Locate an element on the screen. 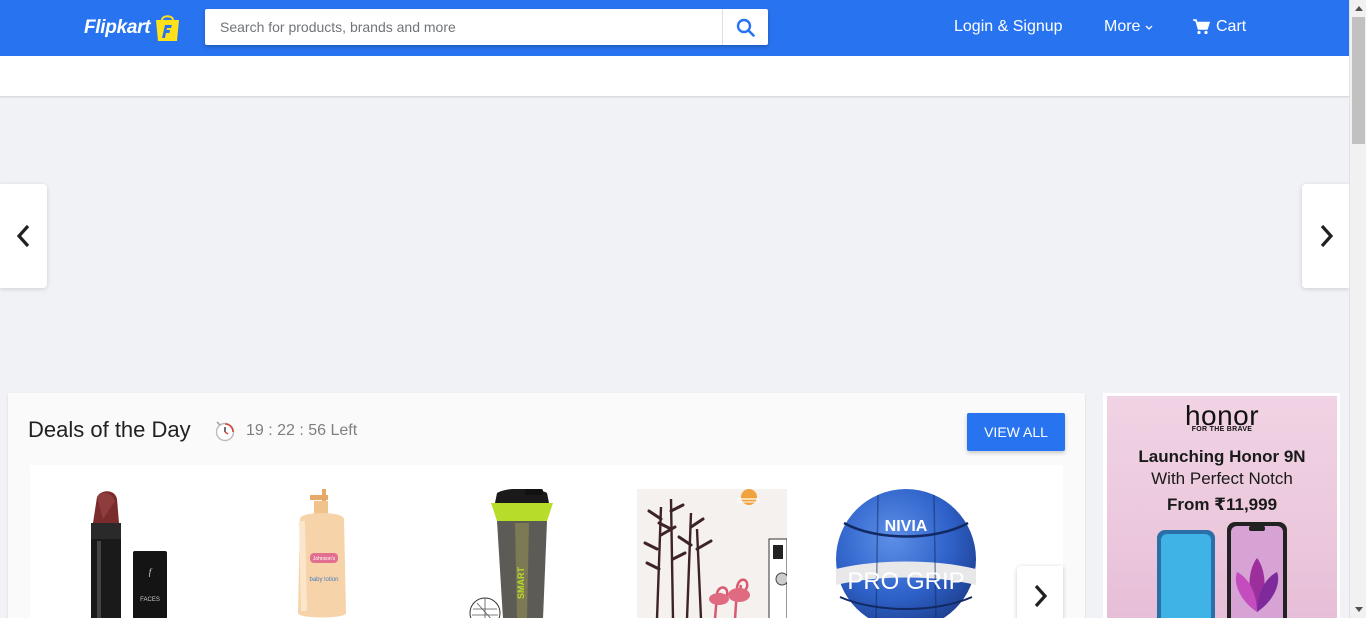  scroll-down-button is located at coordinates (1358, 609).